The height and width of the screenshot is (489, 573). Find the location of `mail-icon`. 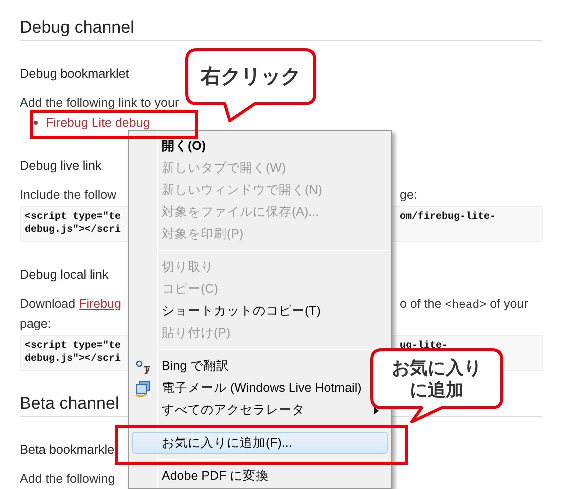

mail-icon is located at coordinates (143, 389).